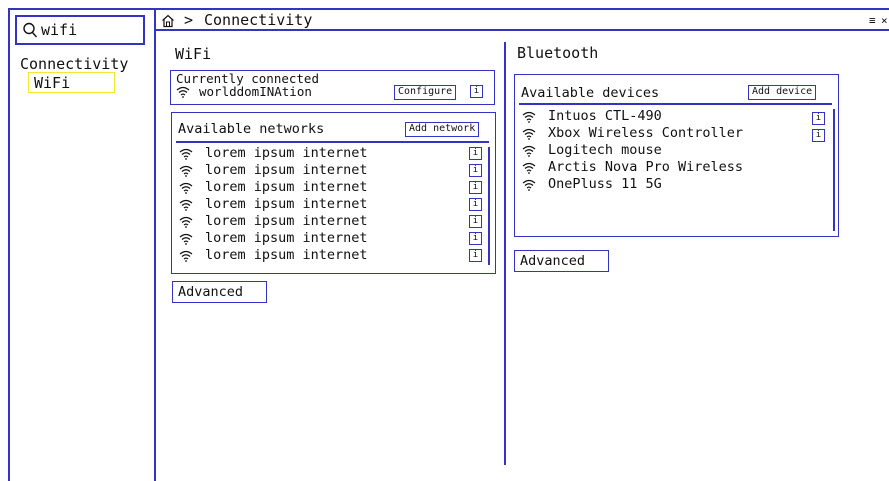 Image resolution: width=889 pixels, height=481 pixels. I want to click on networks-scrollbar, so click(489, 206).